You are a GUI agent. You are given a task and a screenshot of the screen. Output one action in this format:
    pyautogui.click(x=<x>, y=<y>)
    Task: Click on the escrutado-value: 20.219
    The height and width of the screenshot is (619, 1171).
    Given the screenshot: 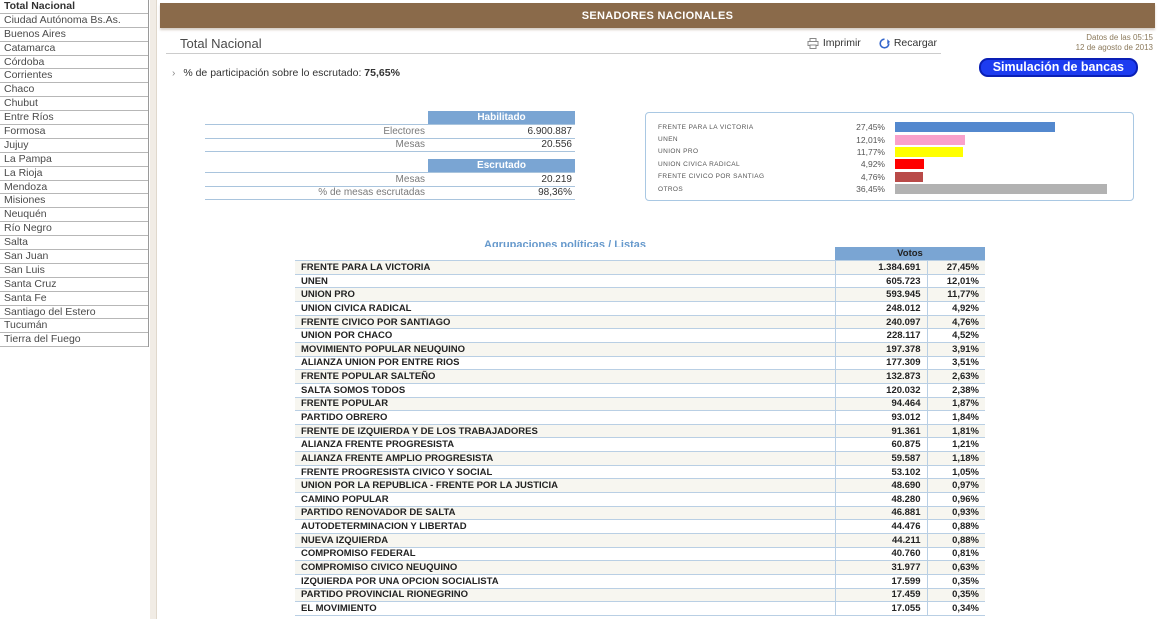 What is the action you would take?
    pyautogui.click(x=501, y=179)
    